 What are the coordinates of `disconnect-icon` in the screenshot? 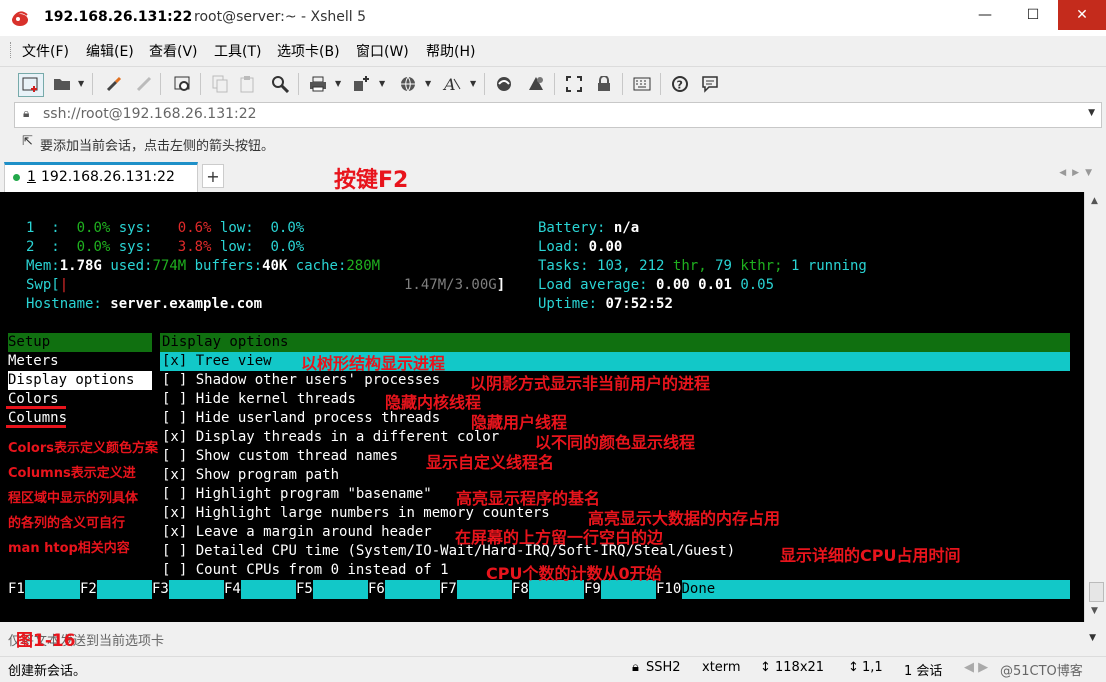 It's located at (144, 84).